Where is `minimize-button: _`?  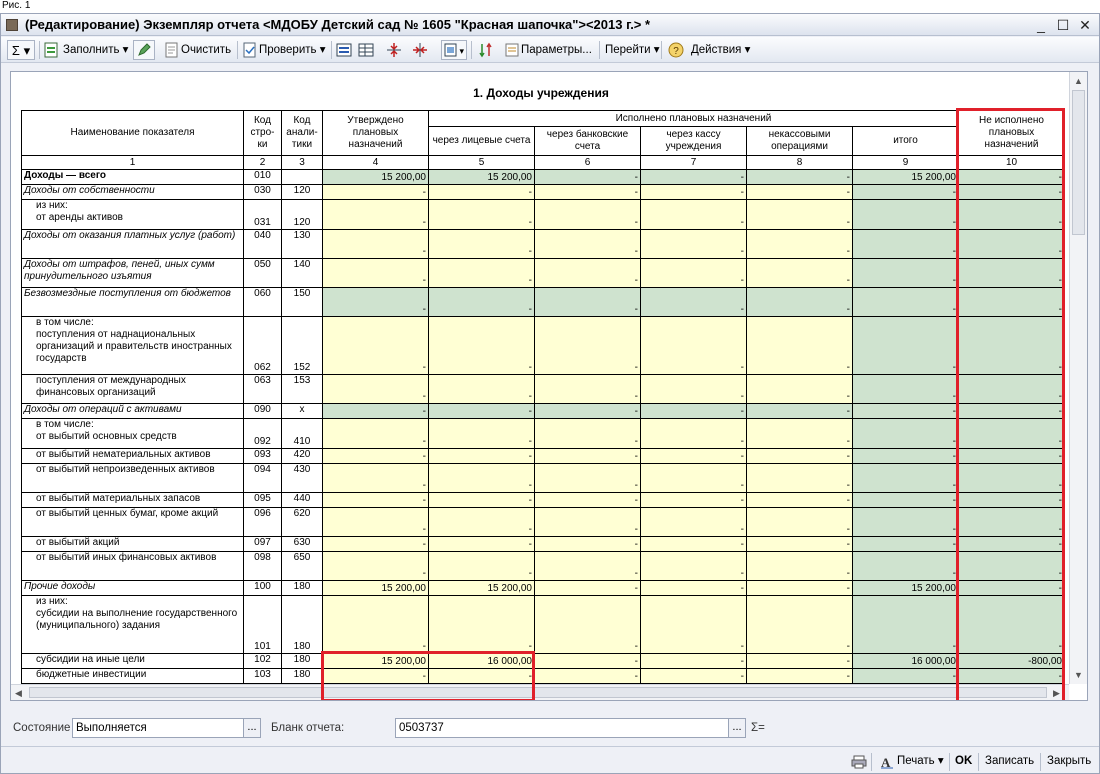
minimize-button: _ is located at coordinates (1041, 25).